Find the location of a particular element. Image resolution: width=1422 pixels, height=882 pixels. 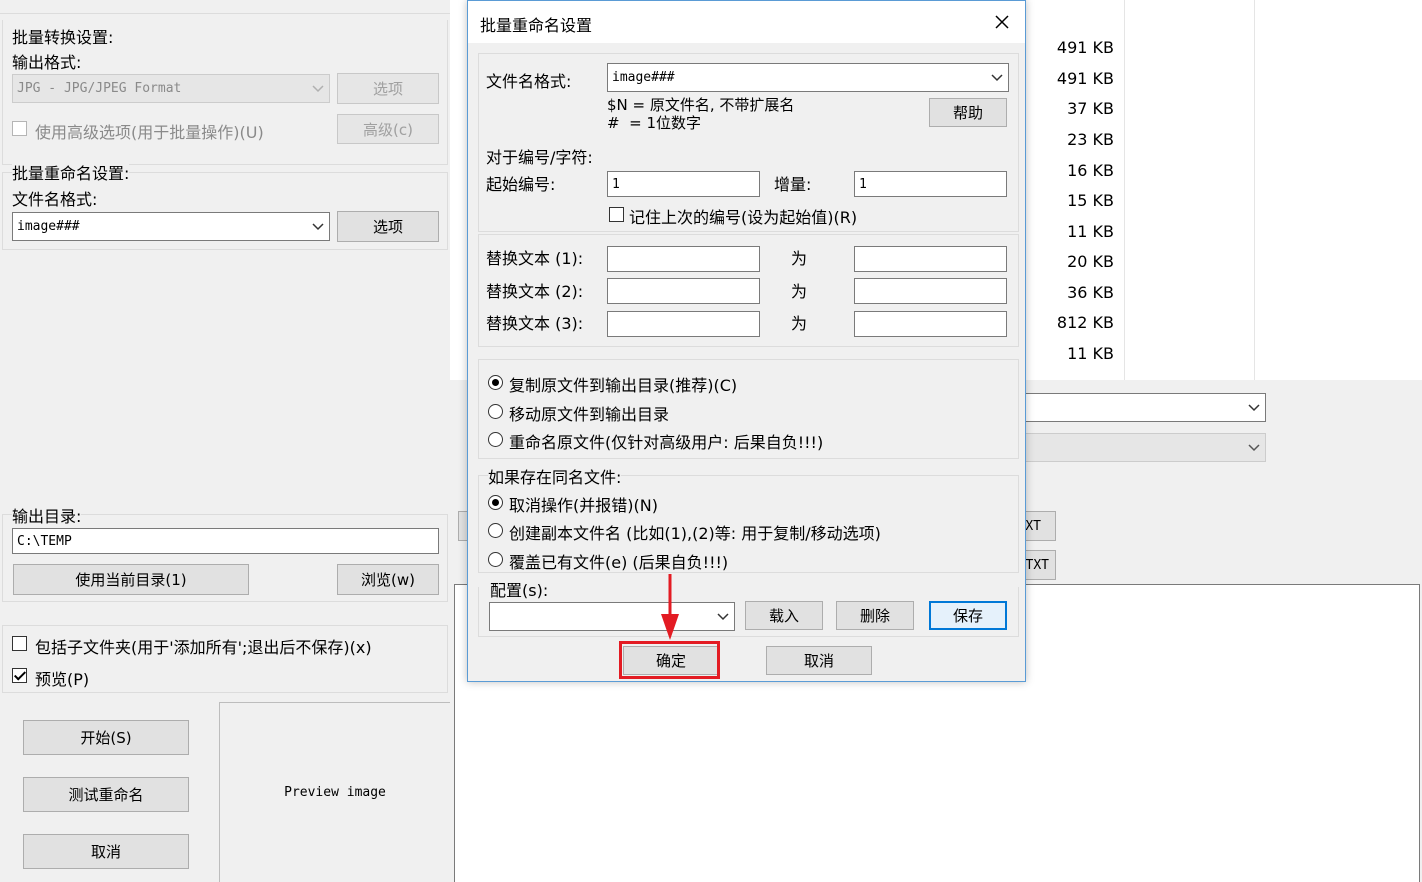

hint-line-2: # = 1位数字 is located at coordinates (654, 123).